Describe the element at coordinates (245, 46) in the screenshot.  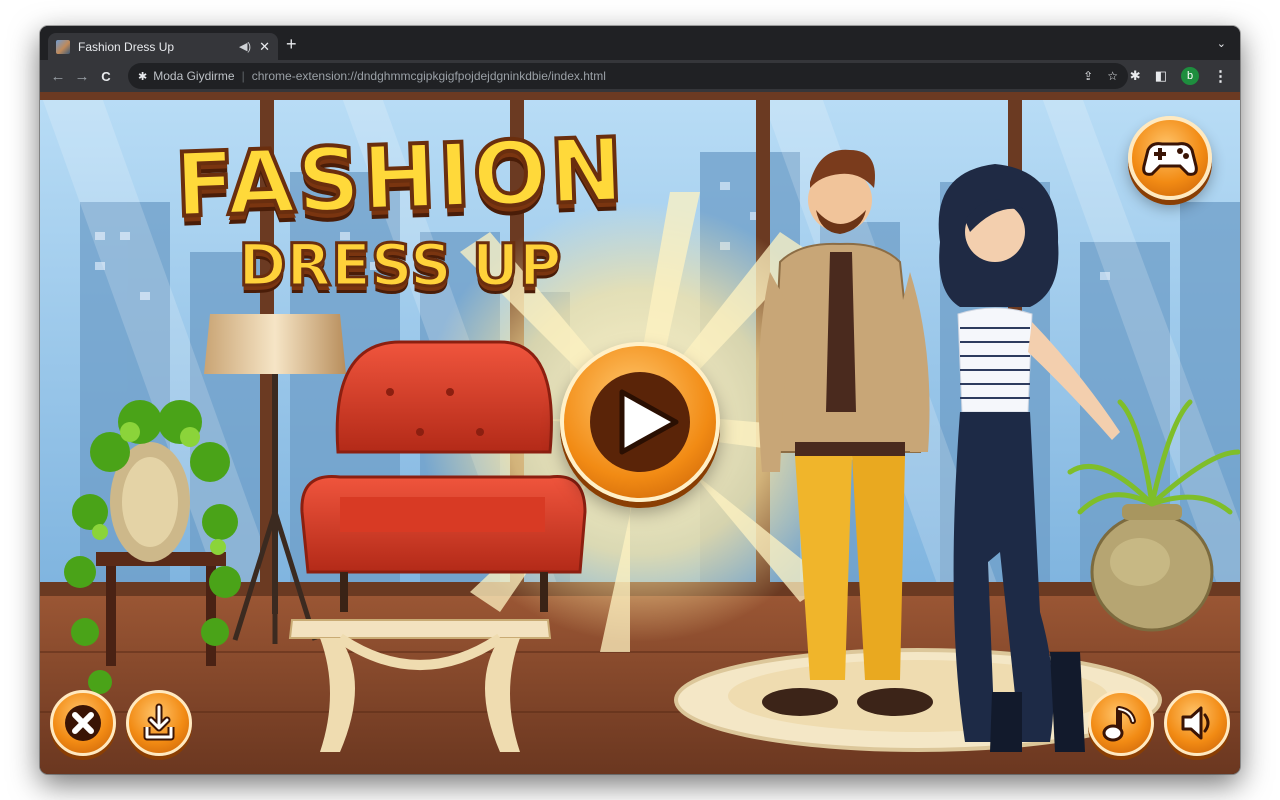
I see `speaker-icon: ◀)` at that location.